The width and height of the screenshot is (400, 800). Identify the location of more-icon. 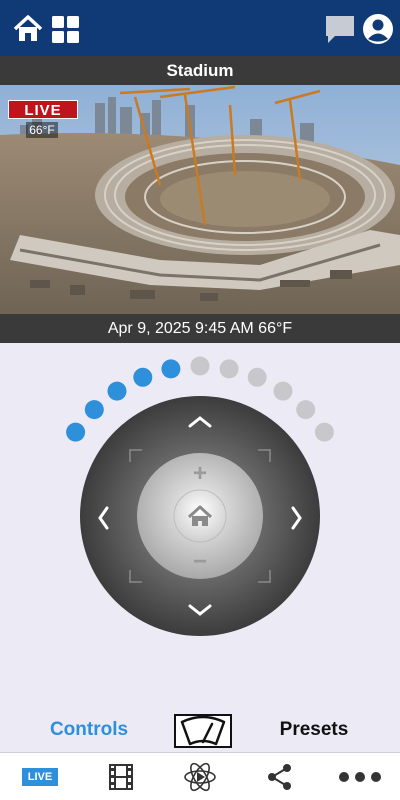
(360, 777).